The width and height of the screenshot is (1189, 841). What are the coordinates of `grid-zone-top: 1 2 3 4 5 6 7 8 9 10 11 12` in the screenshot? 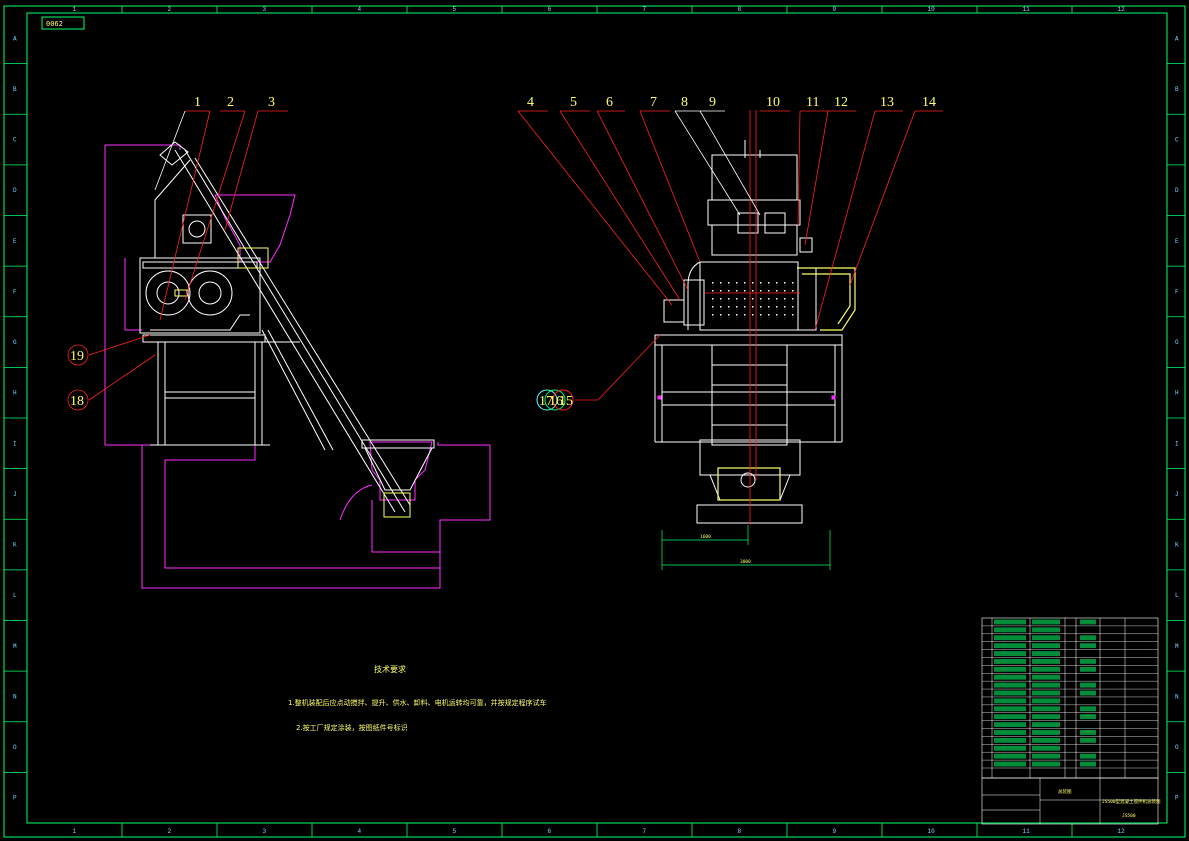 It's located at (599, 9).